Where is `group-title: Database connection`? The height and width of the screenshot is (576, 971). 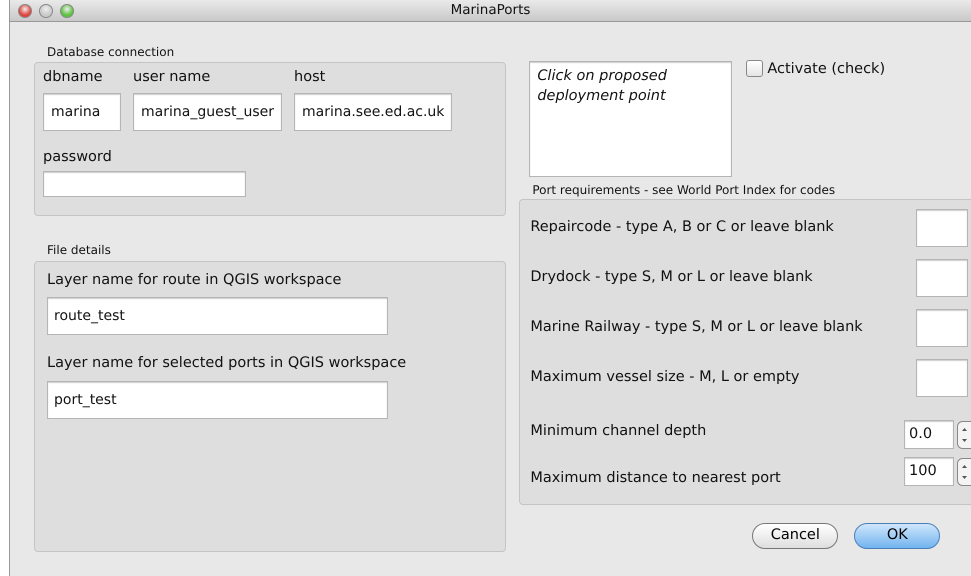 group-title: Database connection is located at coordinates (110, 52).